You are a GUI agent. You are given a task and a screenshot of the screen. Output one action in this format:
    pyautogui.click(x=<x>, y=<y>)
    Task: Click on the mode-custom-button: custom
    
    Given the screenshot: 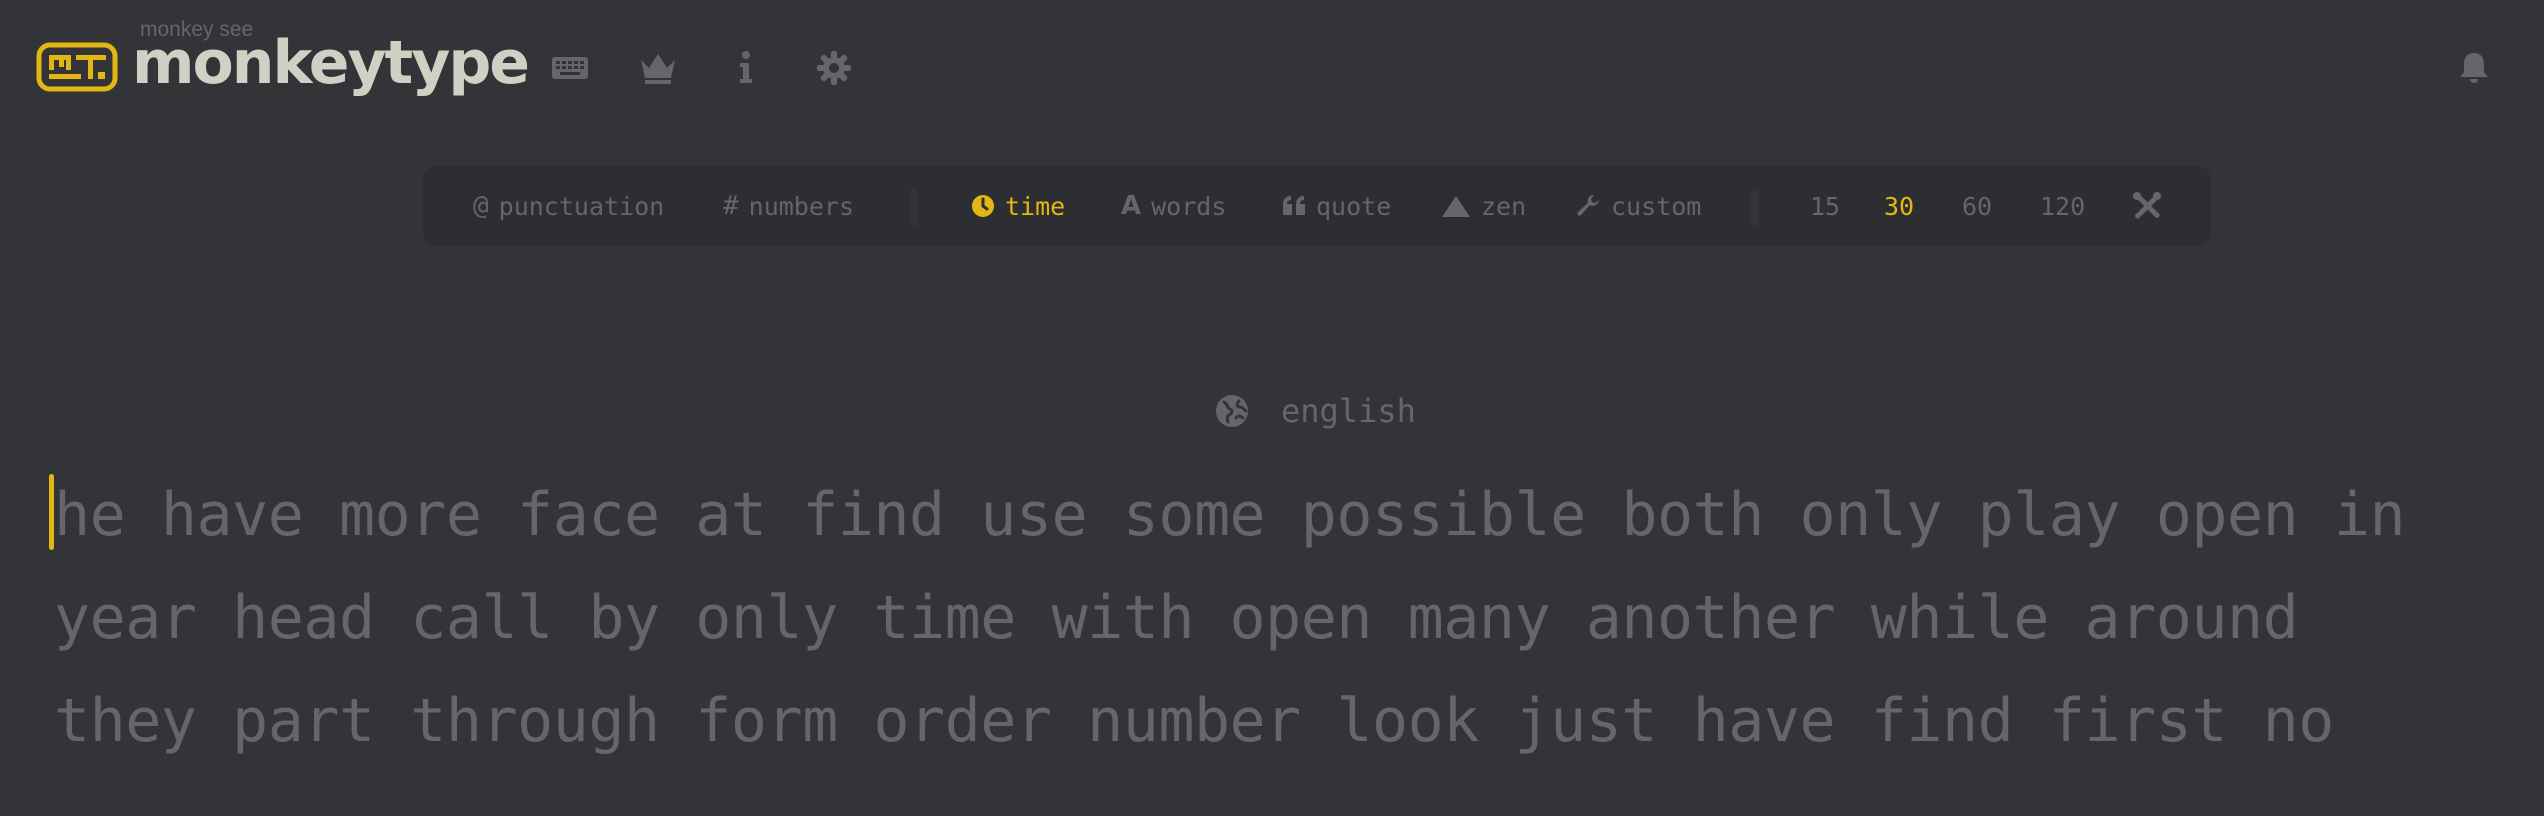 What is the action you would take?
    pyautogui.click(x=1639, y=206)
    